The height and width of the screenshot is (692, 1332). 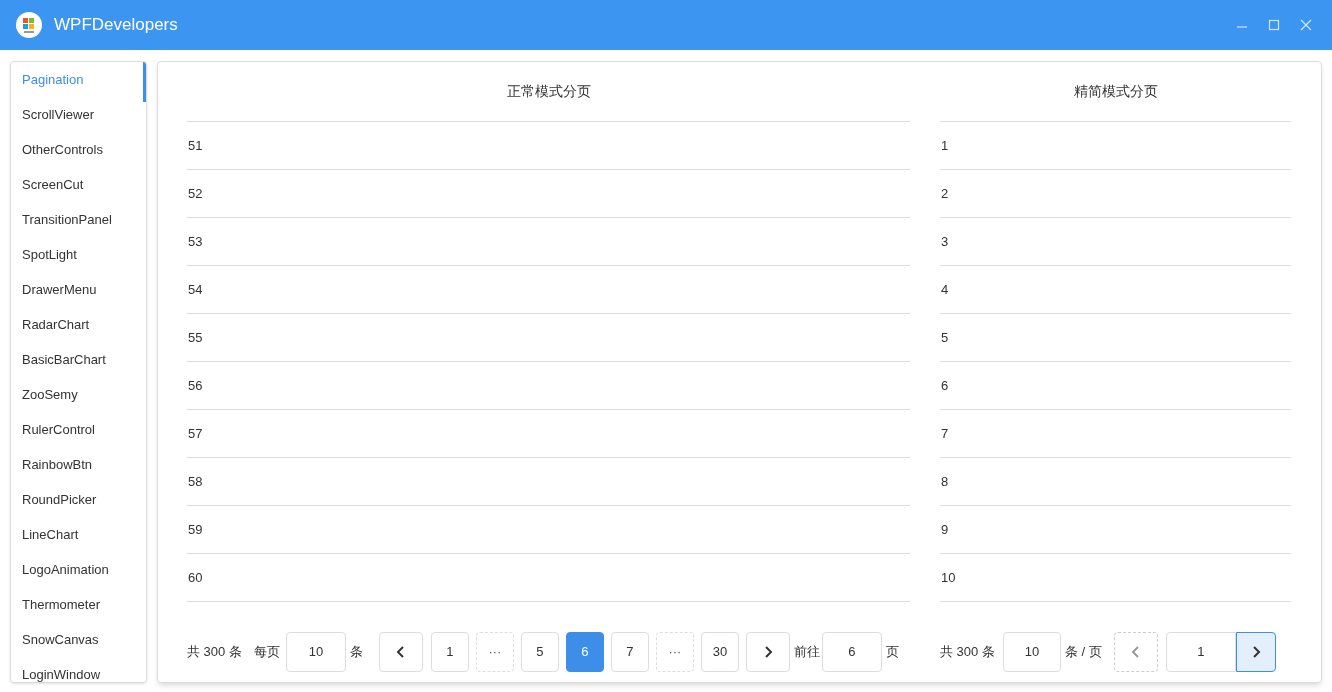 What do you see at coordinates (195, 193) in the screenshot?
I see `table-cell-text: 52` at bounding box center [195, 193].